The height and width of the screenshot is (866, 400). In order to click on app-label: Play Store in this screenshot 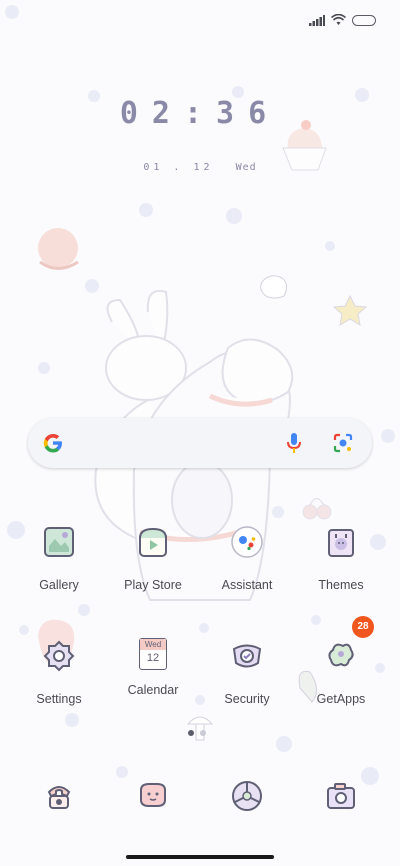, I will do `click(153, 585)`.